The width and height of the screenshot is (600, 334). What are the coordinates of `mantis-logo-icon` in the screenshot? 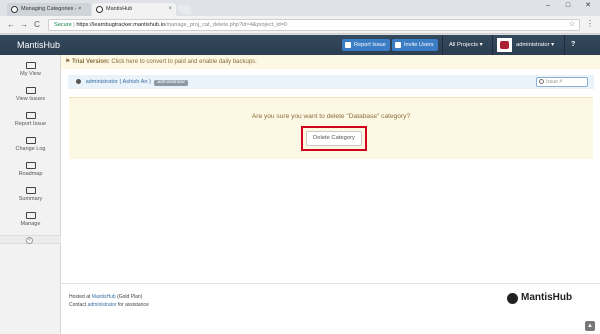 It's located at (512, 298).